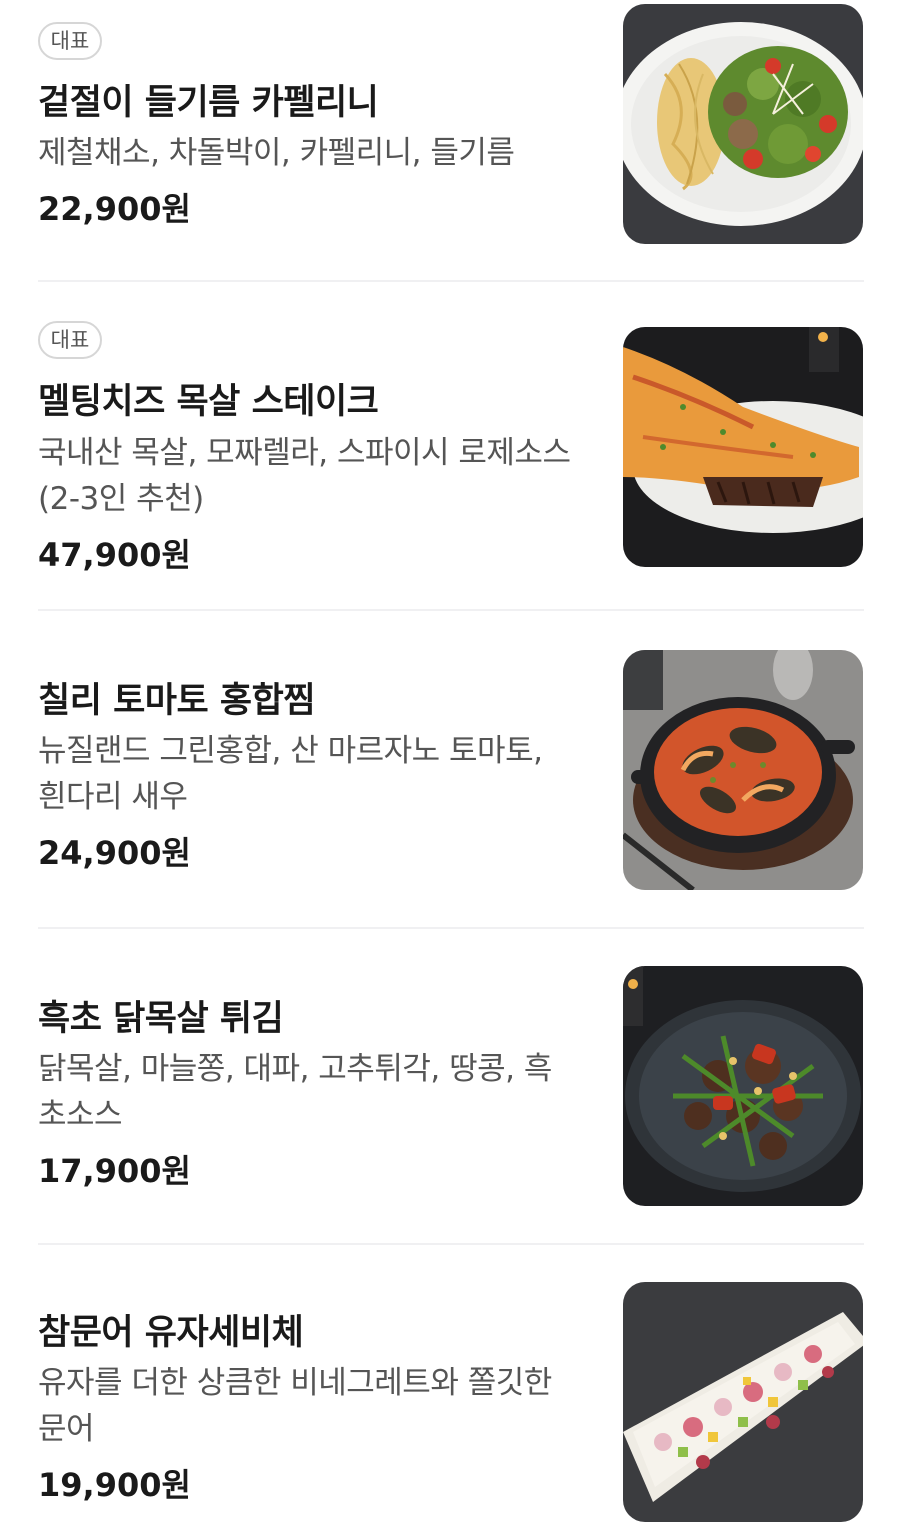  Describe the element at coordinates (114, 555) in the screenshot. I see `menu-item-price: 47,900원` at that location.